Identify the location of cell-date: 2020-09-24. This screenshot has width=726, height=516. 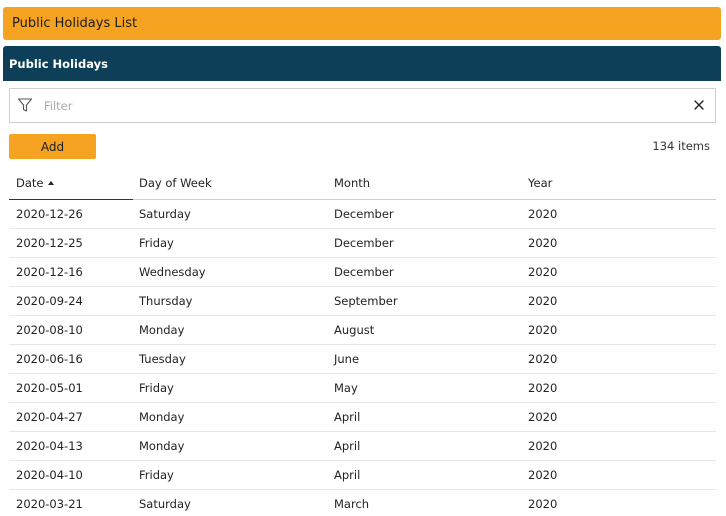
(49, 301).